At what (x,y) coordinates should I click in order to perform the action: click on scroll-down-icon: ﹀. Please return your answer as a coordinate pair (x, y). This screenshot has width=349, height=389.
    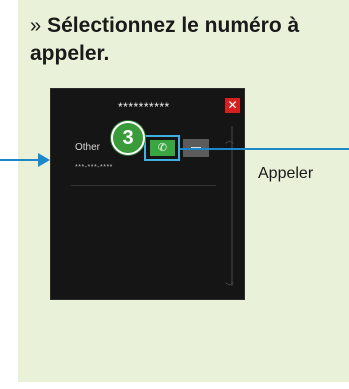
    Looking at the image, I should click on (229, 286).